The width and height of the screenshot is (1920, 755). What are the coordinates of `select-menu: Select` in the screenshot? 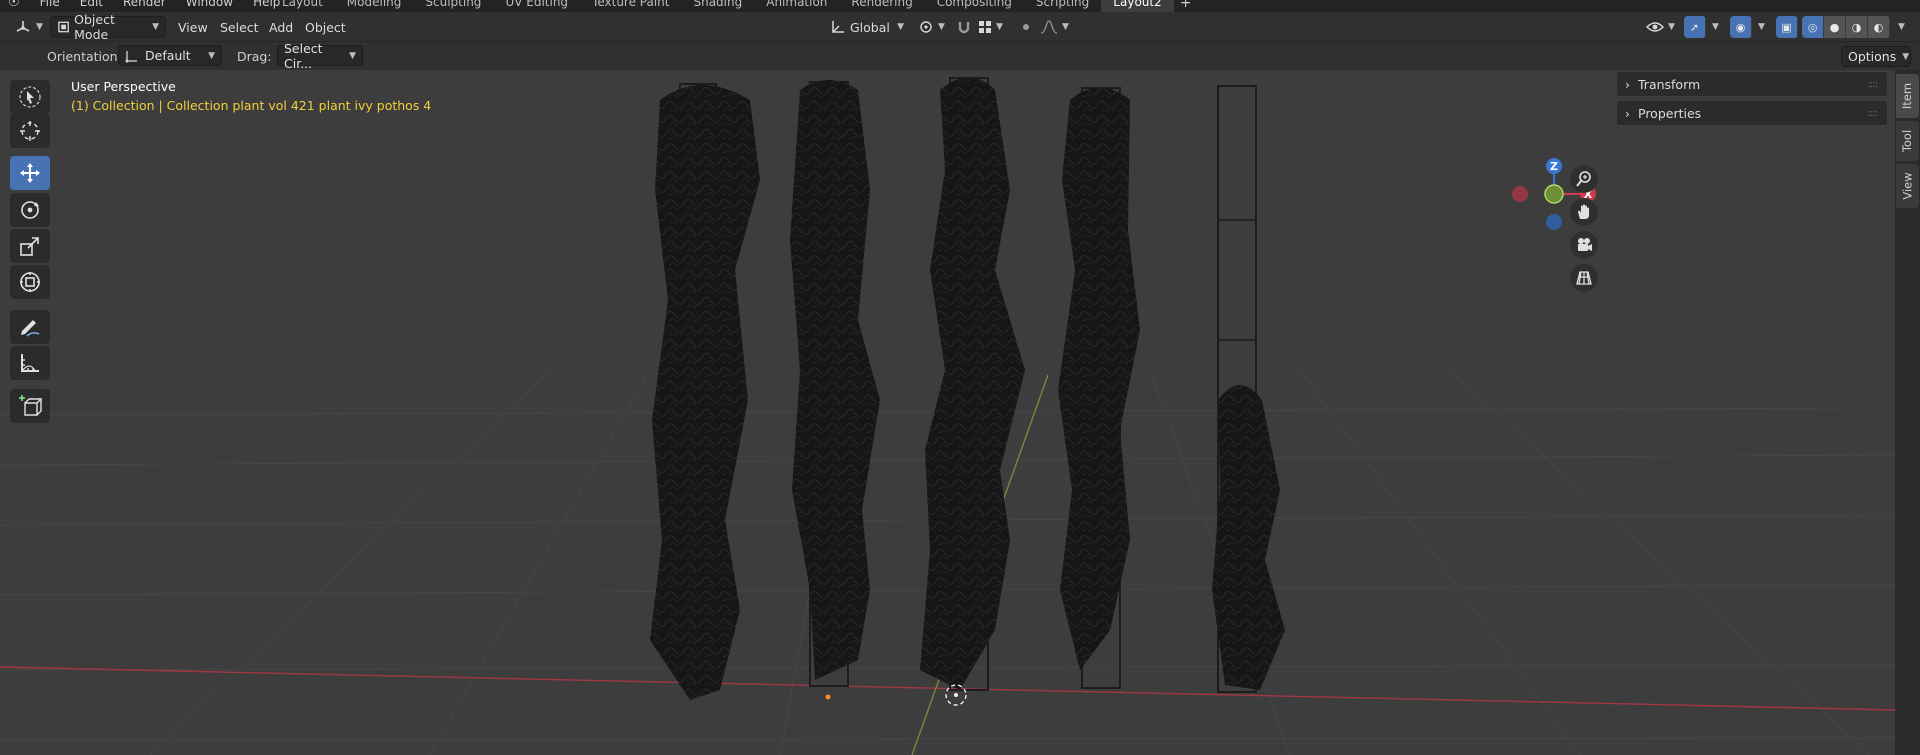 It's located at (239, 27).